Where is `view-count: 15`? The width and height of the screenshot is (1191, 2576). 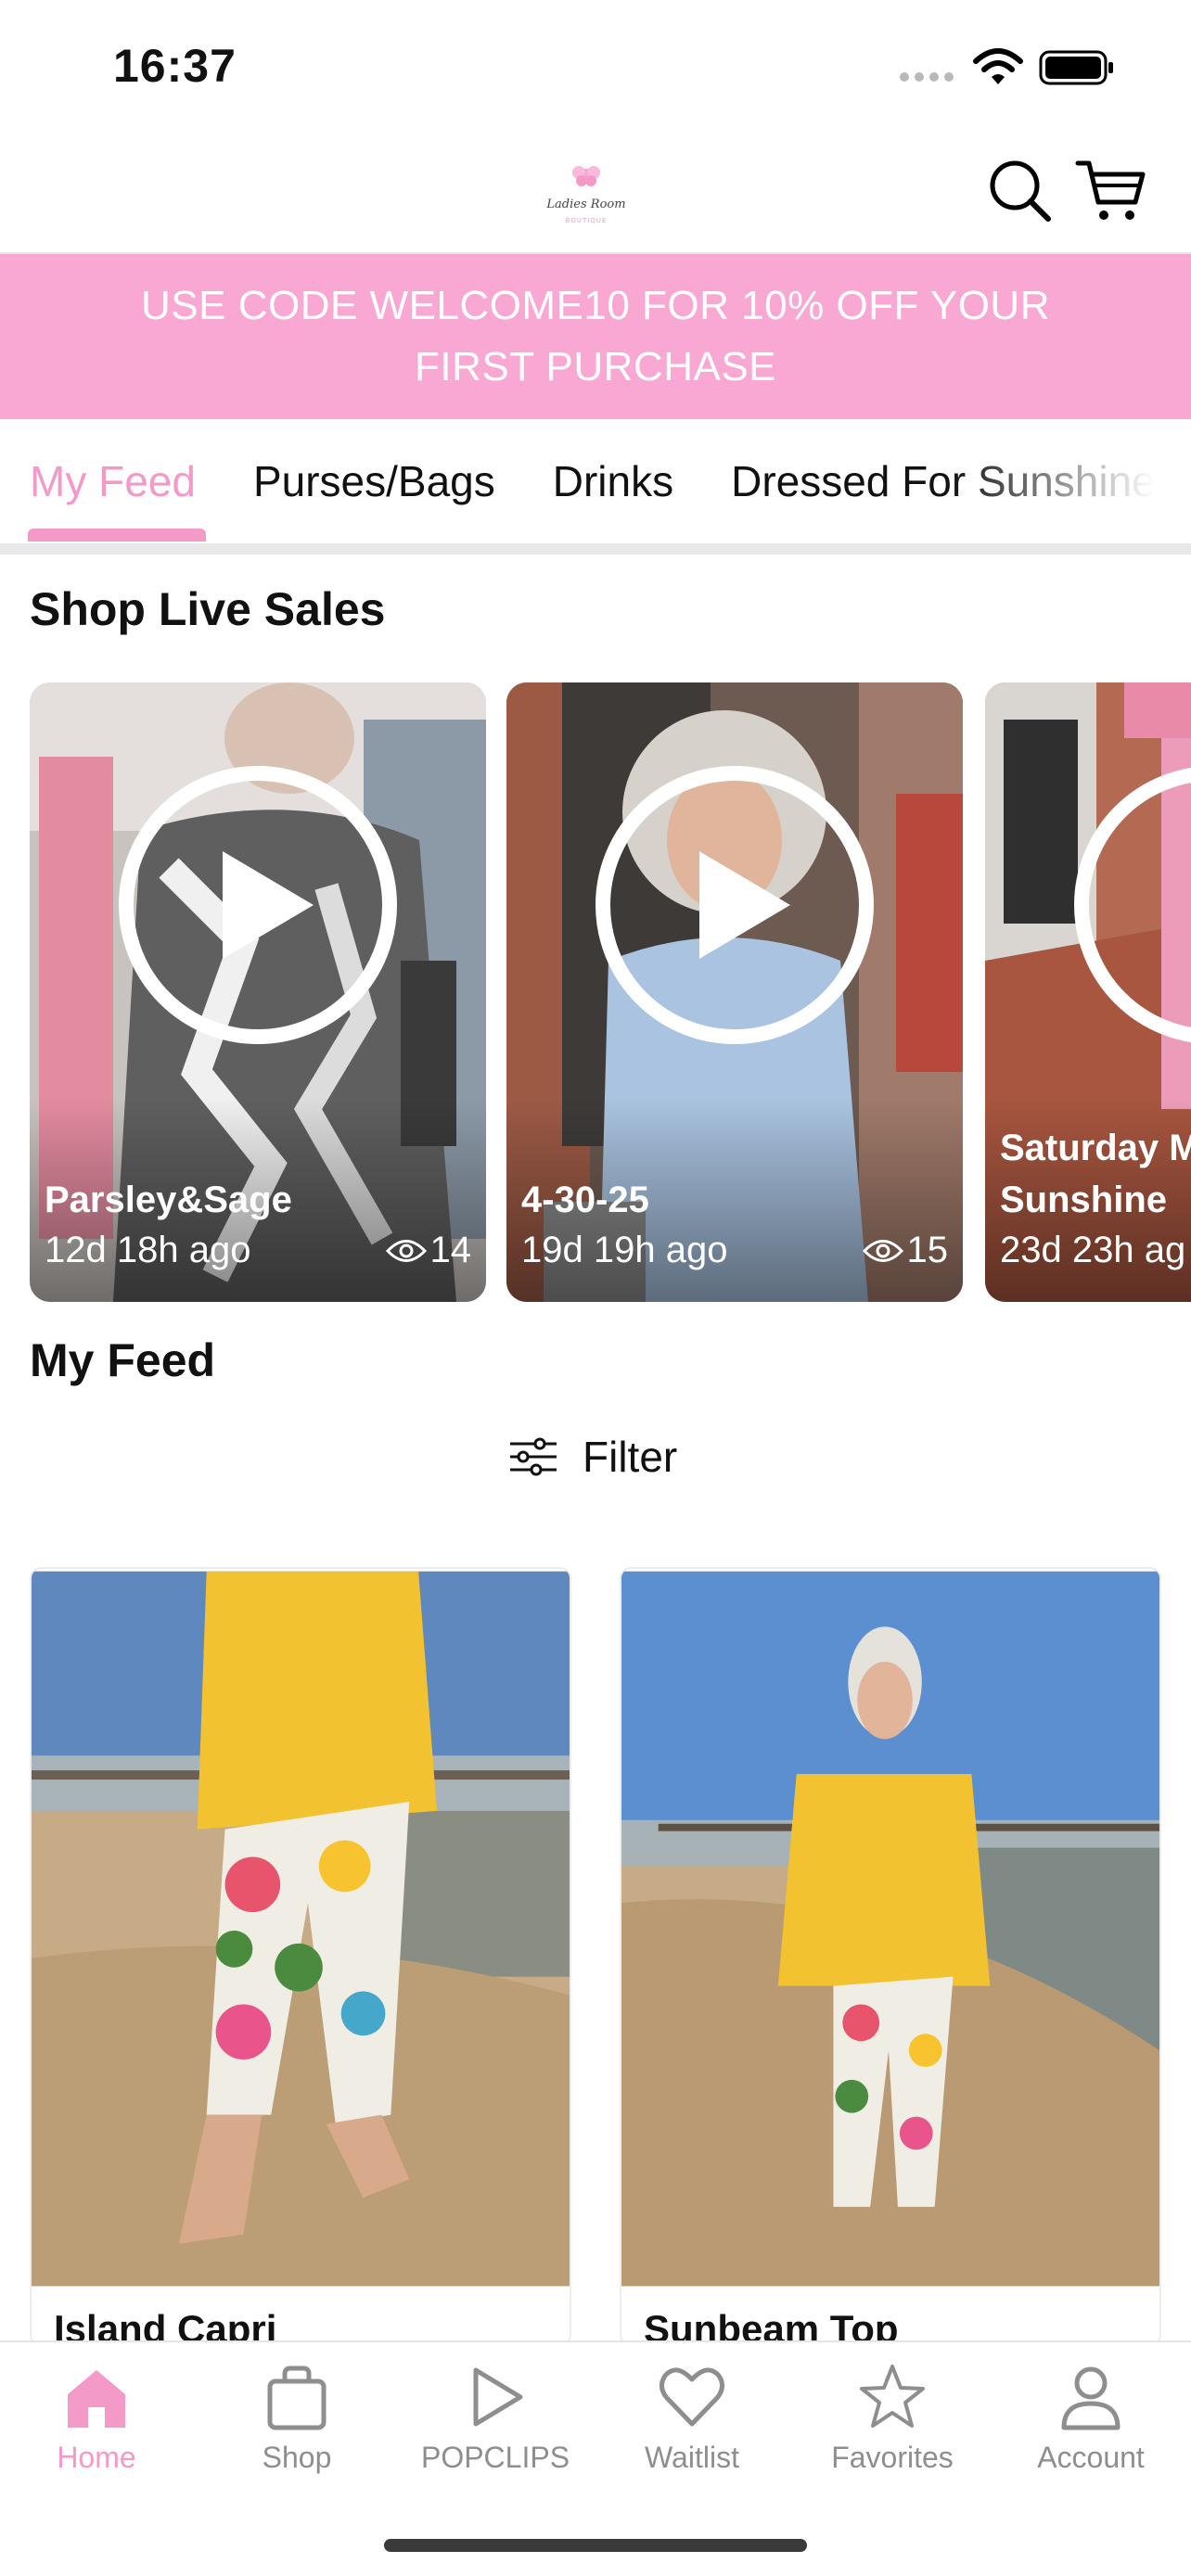 view-count: 15 is located at coordinates (905, 1250).